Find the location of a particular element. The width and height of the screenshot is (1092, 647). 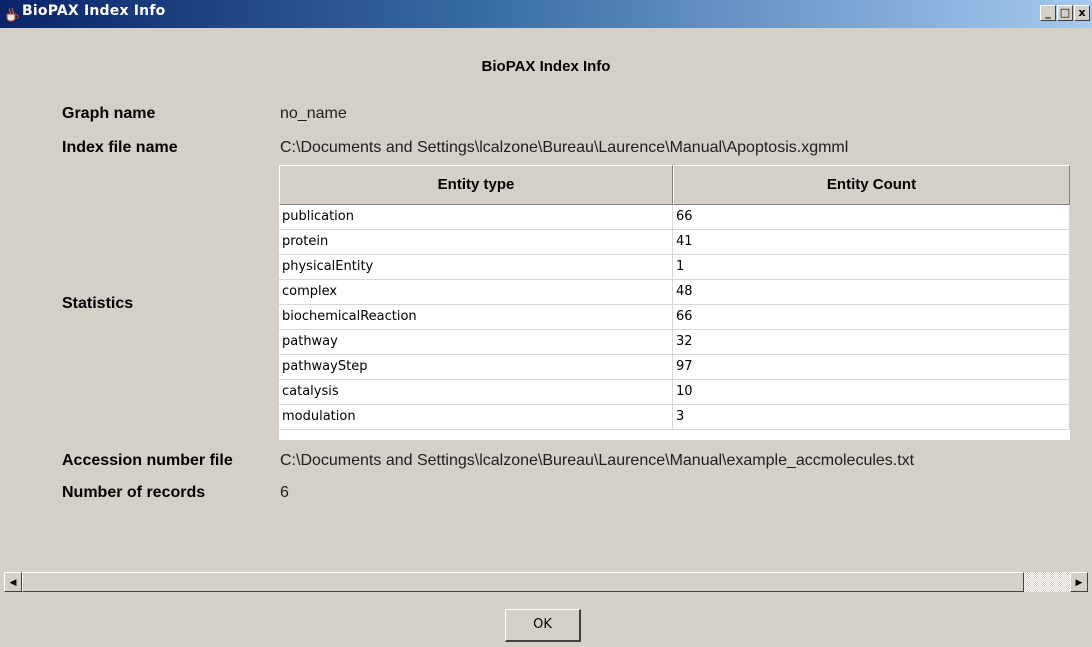

table-row: pathway 32 is located at coordinates (674, 342).